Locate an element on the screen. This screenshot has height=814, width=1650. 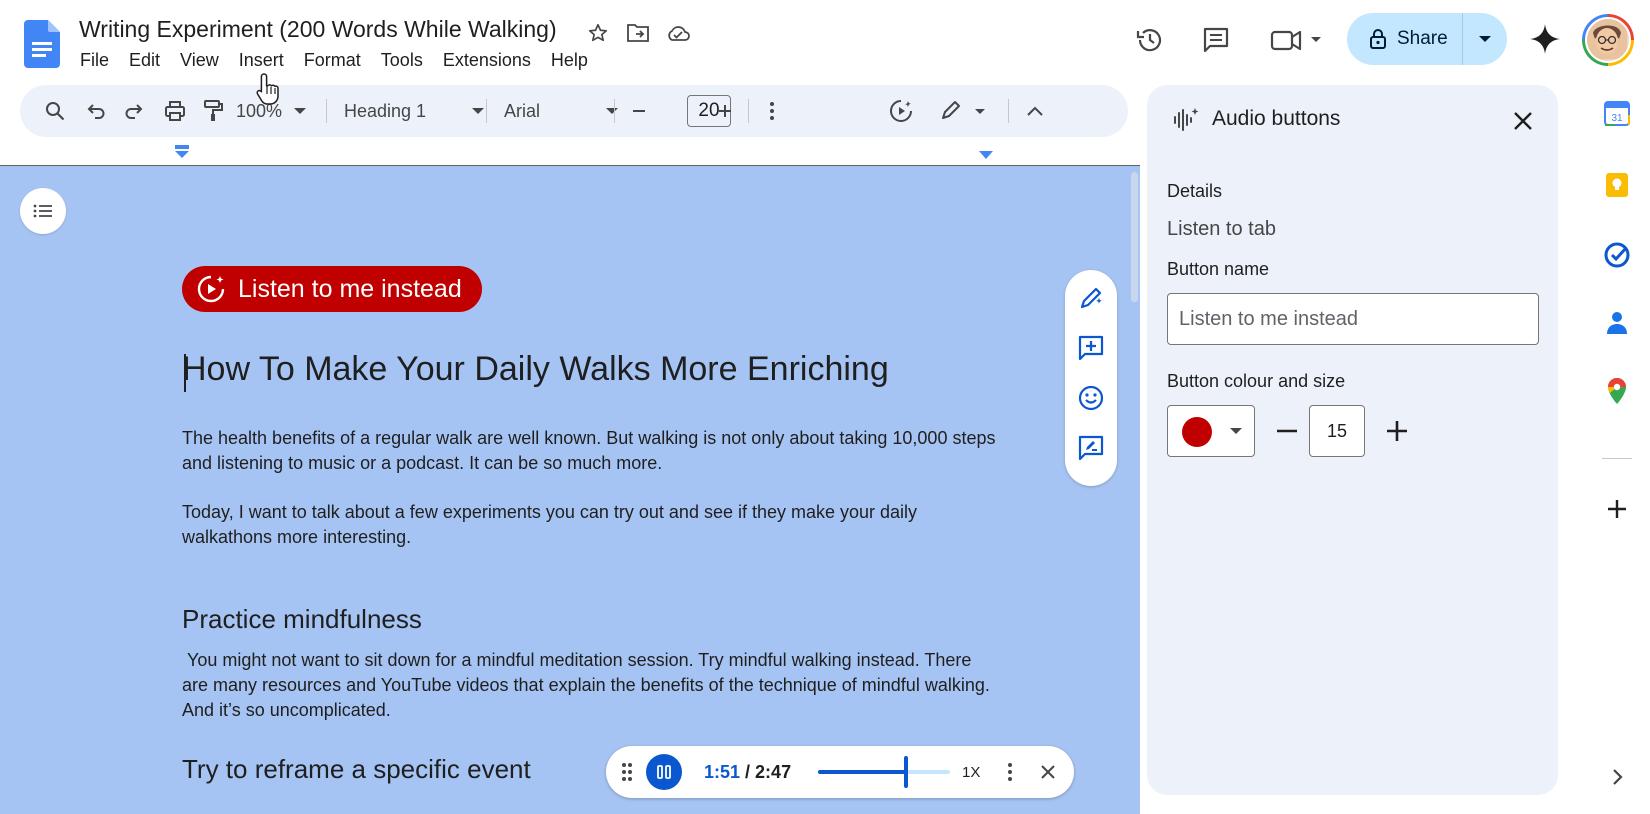
drag-handle-icon is located at coordinates (627, 772).